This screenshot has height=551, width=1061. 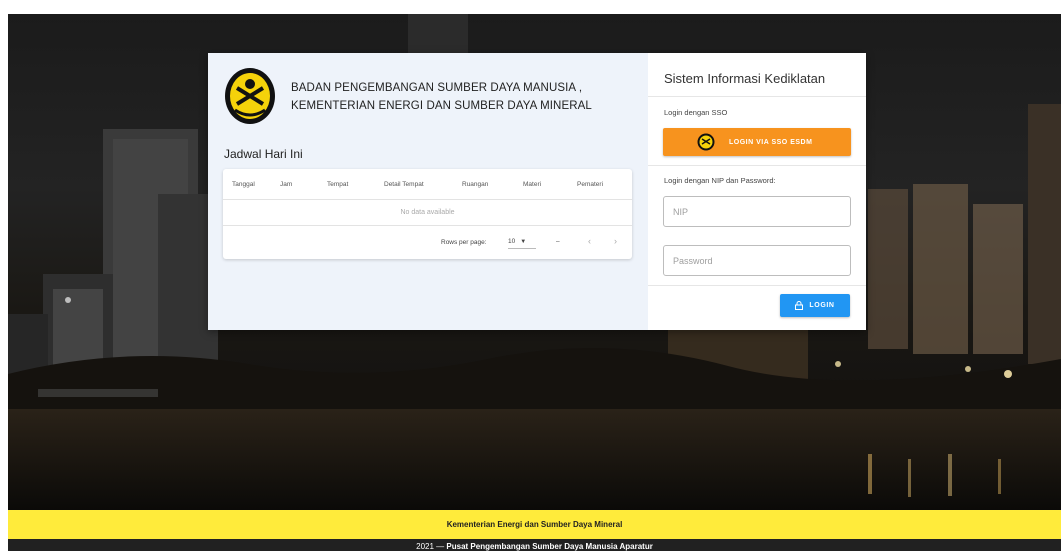 What do you see at coordinates (558, 241) in the screenshot?
I see `page-range-text: –` at bounding box center [558, 241].